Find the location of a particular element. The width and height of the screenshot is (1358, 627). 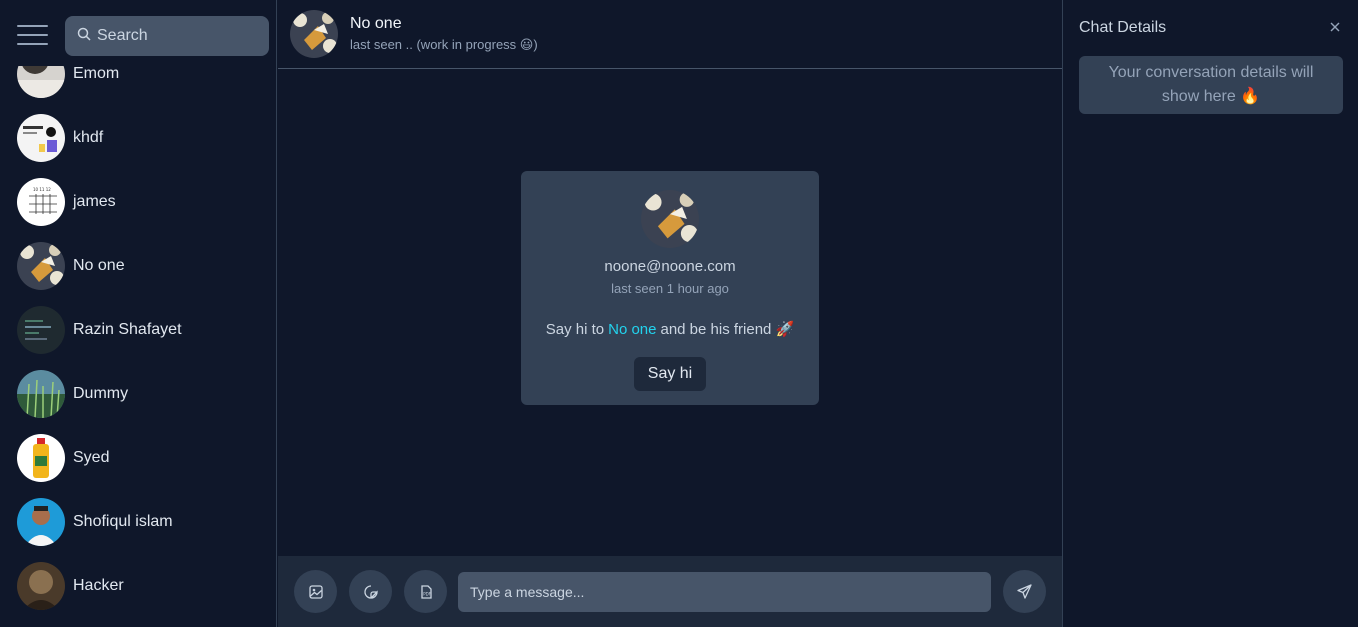

search-icon is located at coordinates (84, 36).